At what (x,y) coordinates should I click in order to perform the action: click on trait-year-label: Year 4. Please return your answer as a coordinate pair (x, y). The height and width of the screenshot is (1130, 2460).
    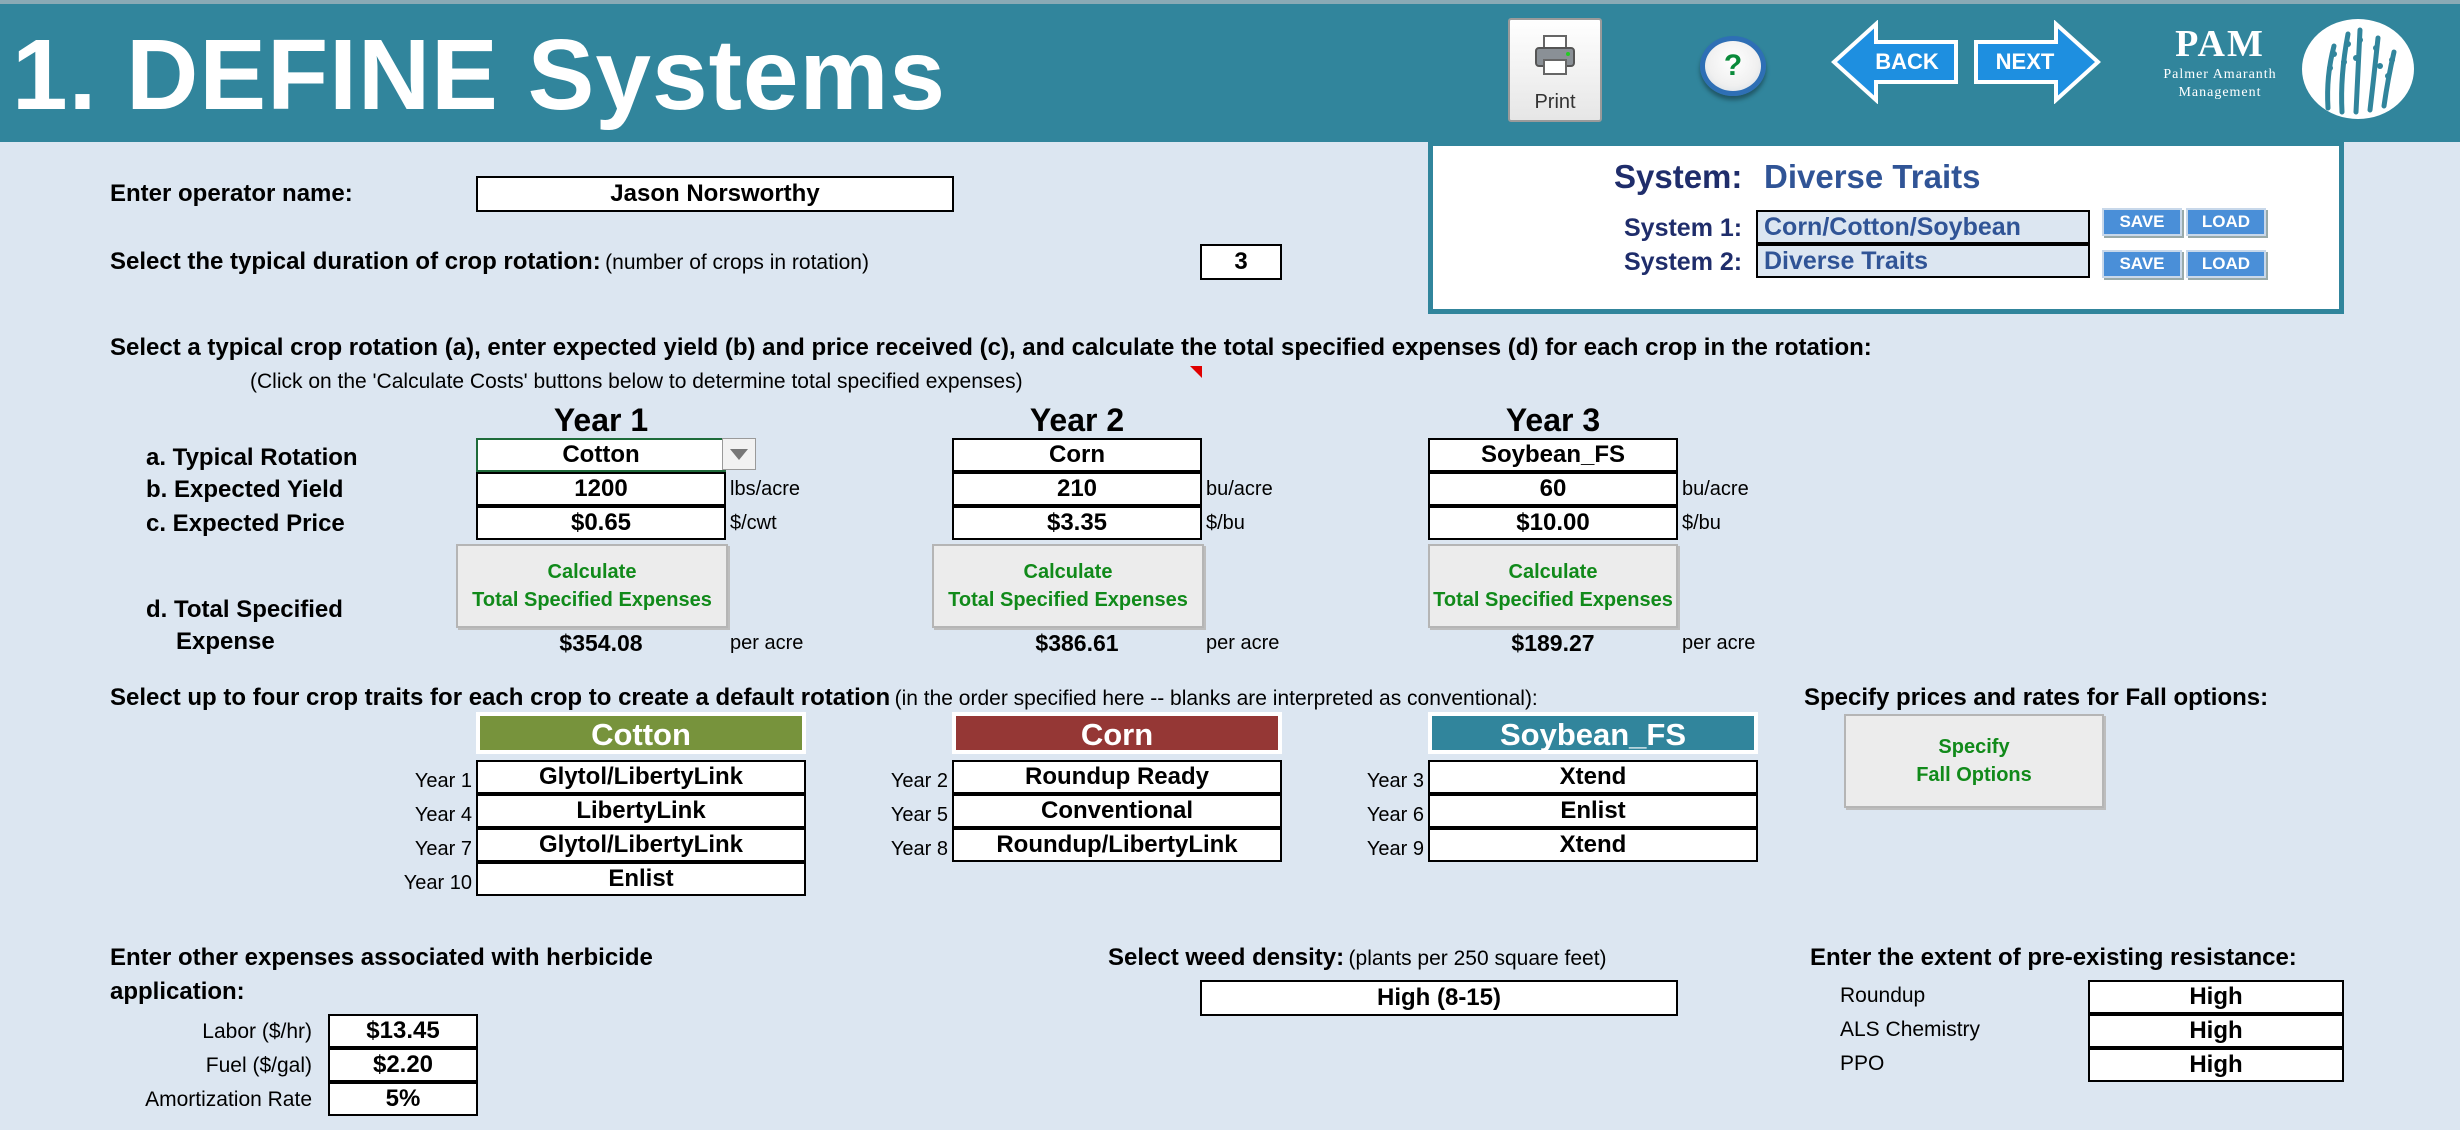
    Looking at the image, I should click on (443, 815).